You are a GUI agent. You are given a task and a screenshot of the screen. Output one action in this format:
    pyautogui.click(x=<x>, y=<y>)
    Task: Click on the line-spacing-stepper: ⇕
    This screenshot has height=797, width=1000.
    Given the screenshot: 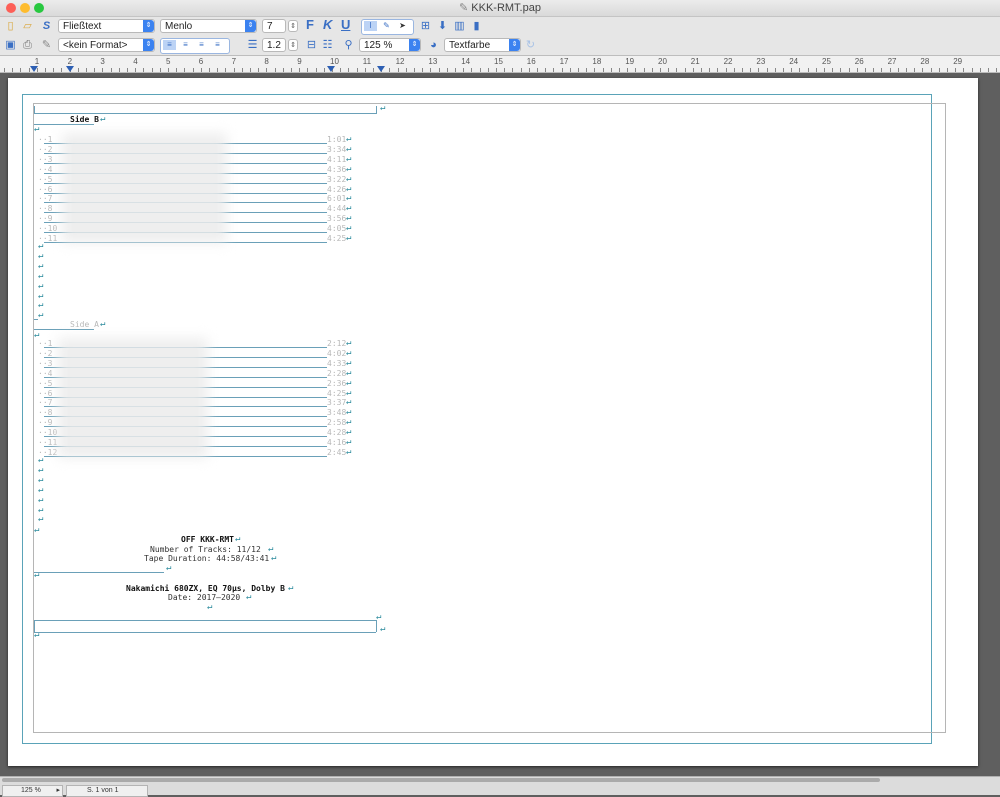 What is the action you would take?
    pyautogui.click(x=293, y=45)
    